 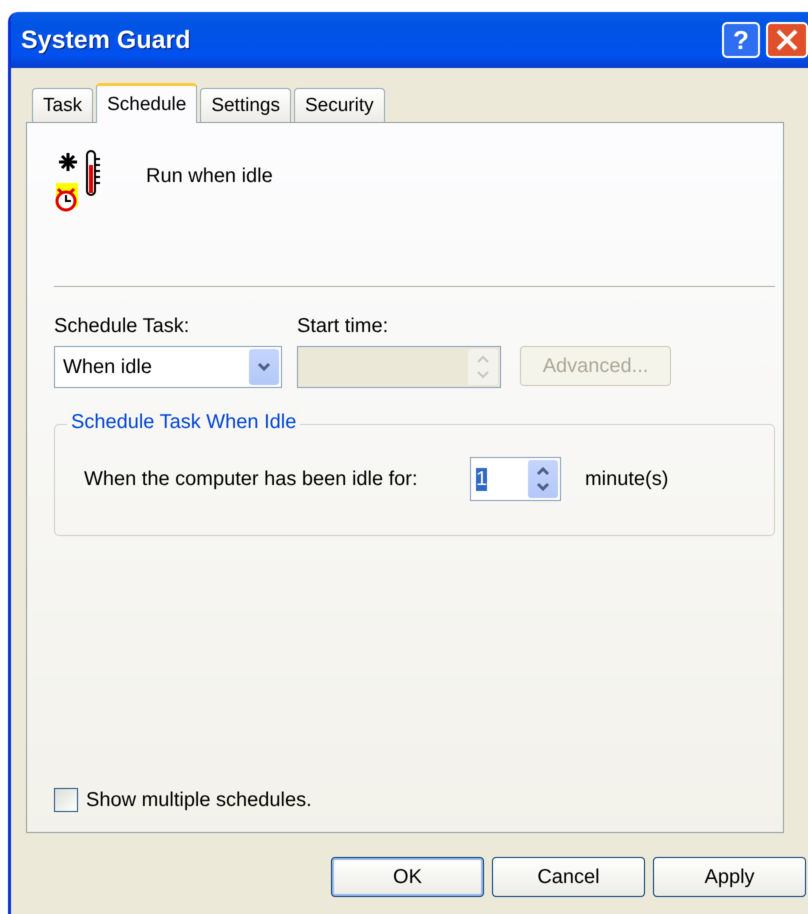 I want to click on tab: Task, so click(x=63, y=105).